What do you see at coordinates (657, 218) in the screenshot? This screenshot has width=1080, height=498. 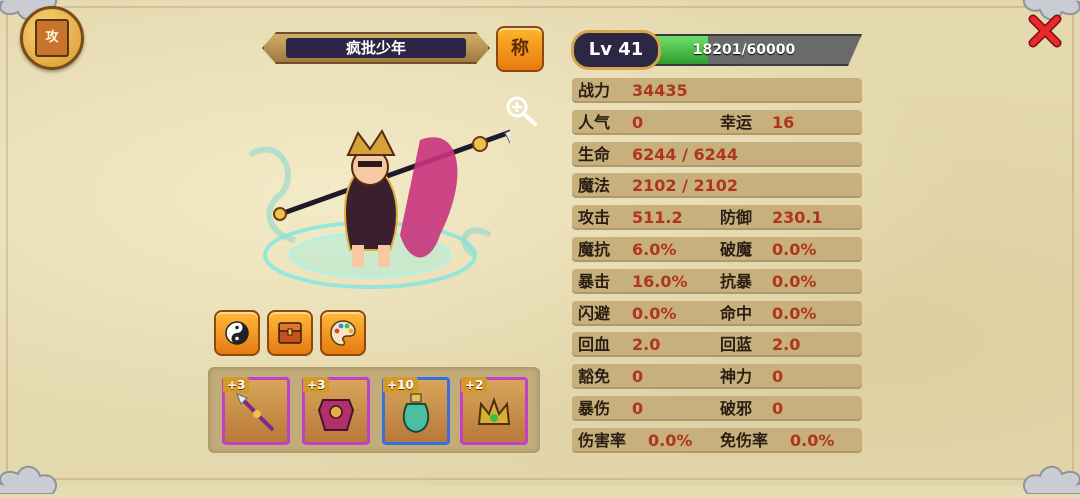 I see `stat-value: 511.2` at bounding box center [657, 218].